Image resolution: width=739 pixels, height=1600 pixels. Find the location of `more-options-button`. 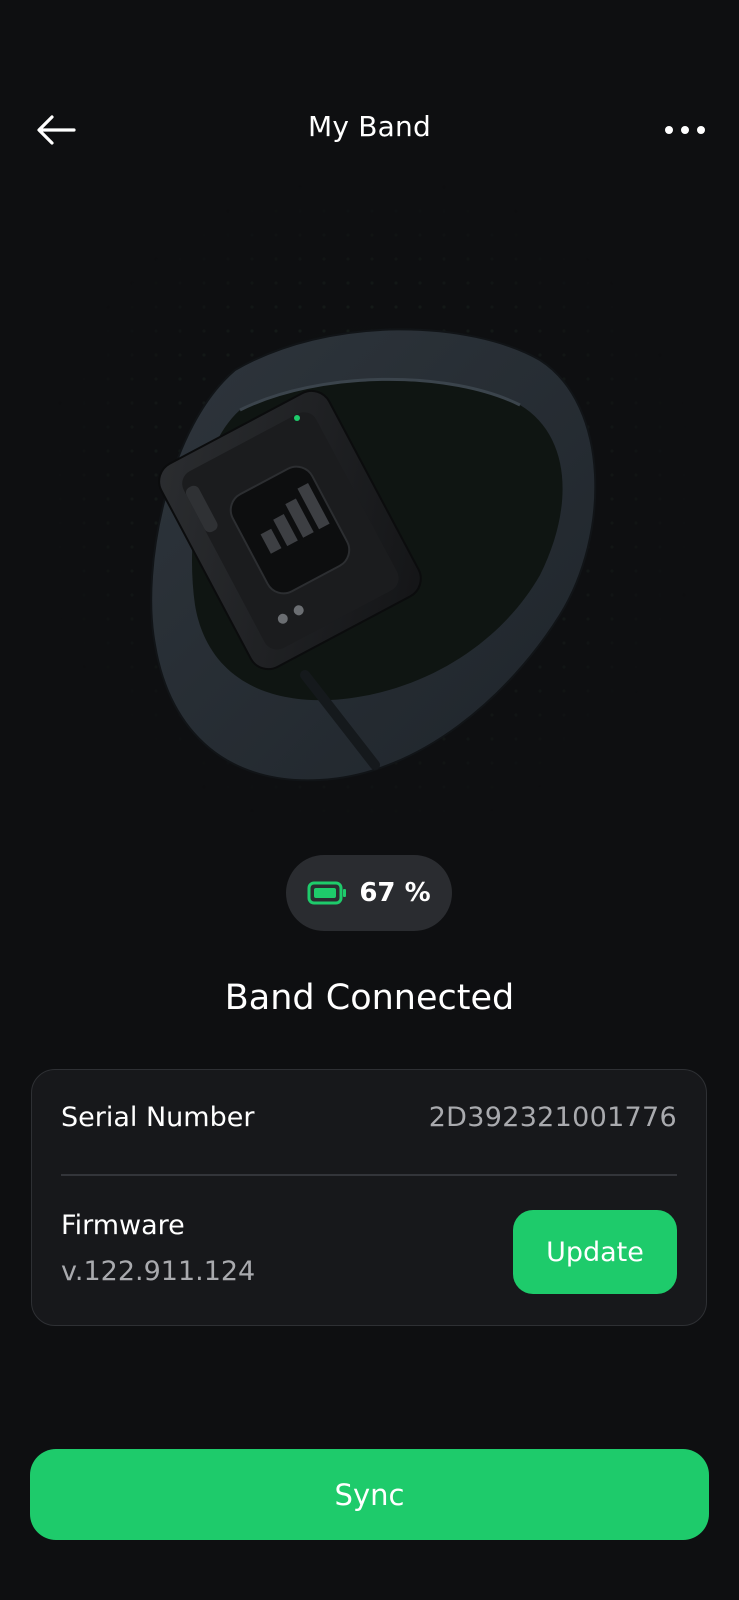

more-options-button is located at coordinates (685, 130).